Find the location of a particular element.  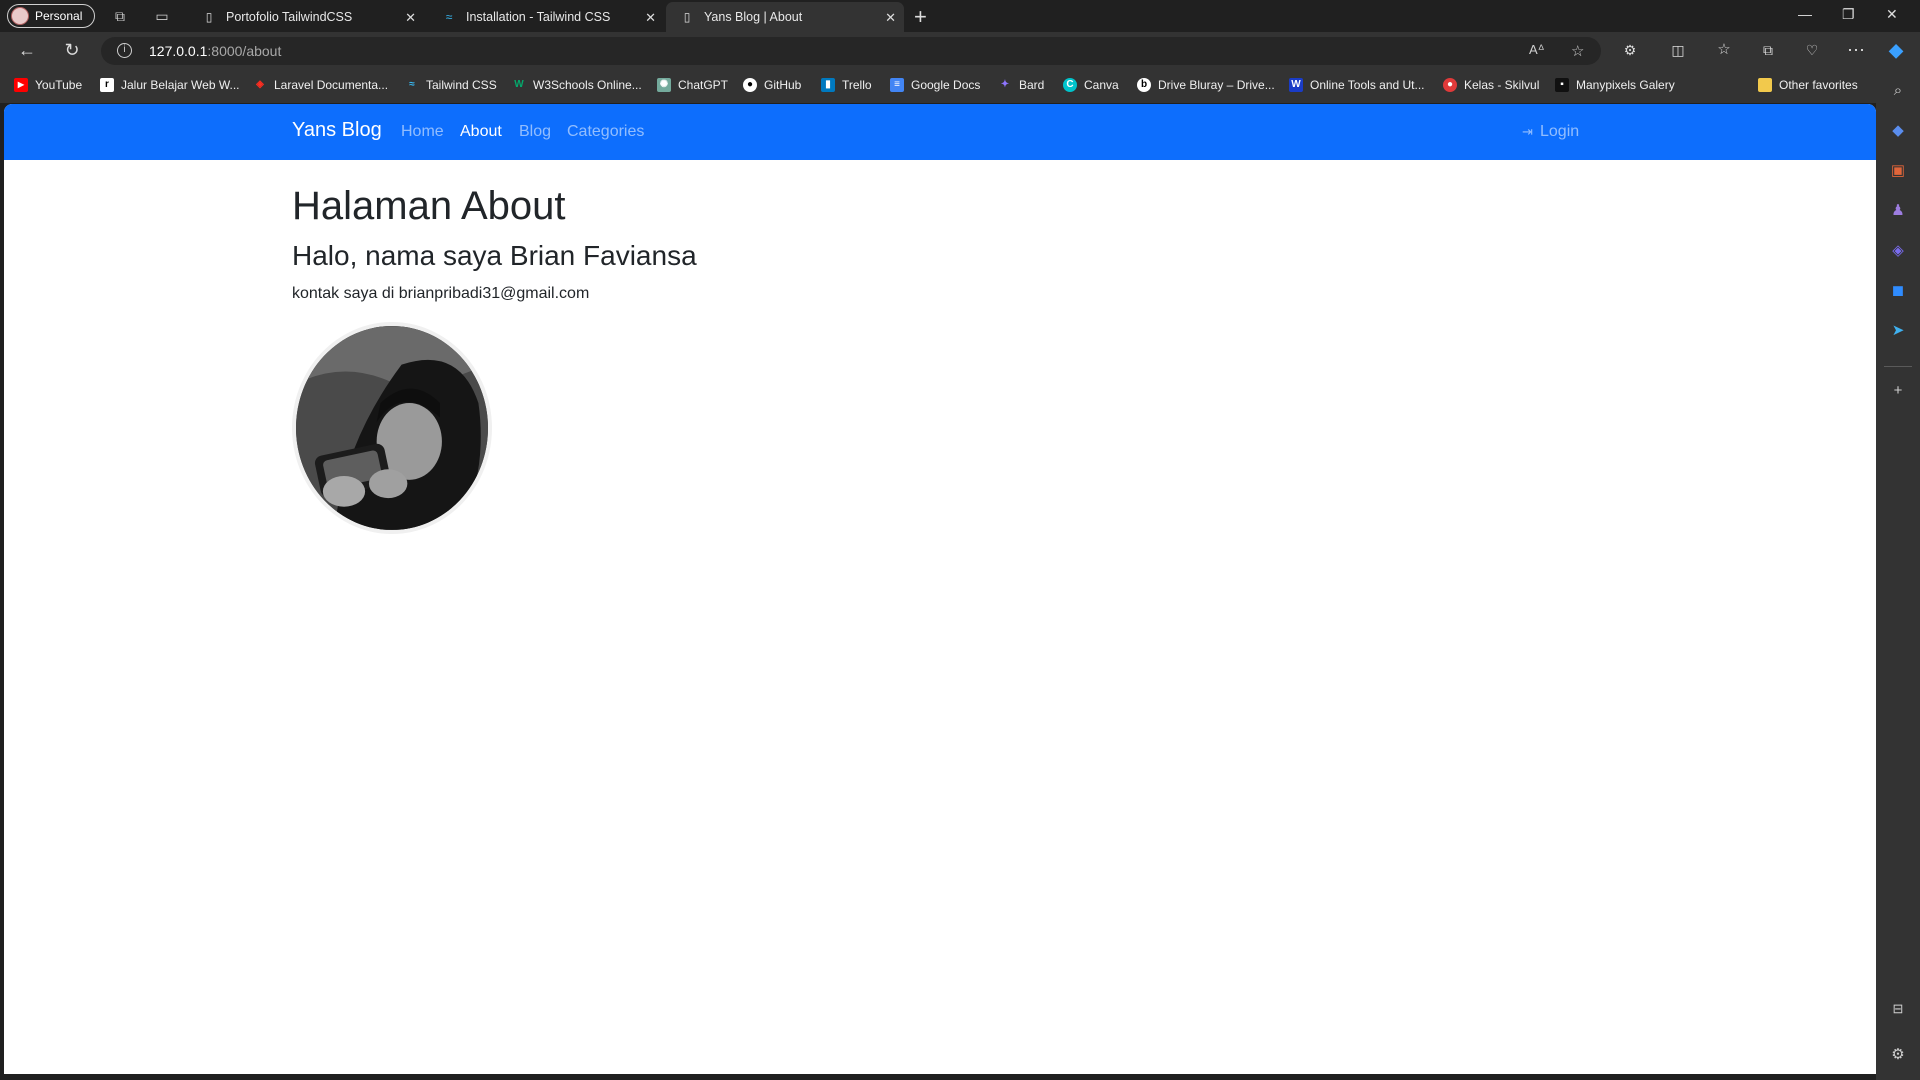

profile-photo is located at coordinates (392, 428).